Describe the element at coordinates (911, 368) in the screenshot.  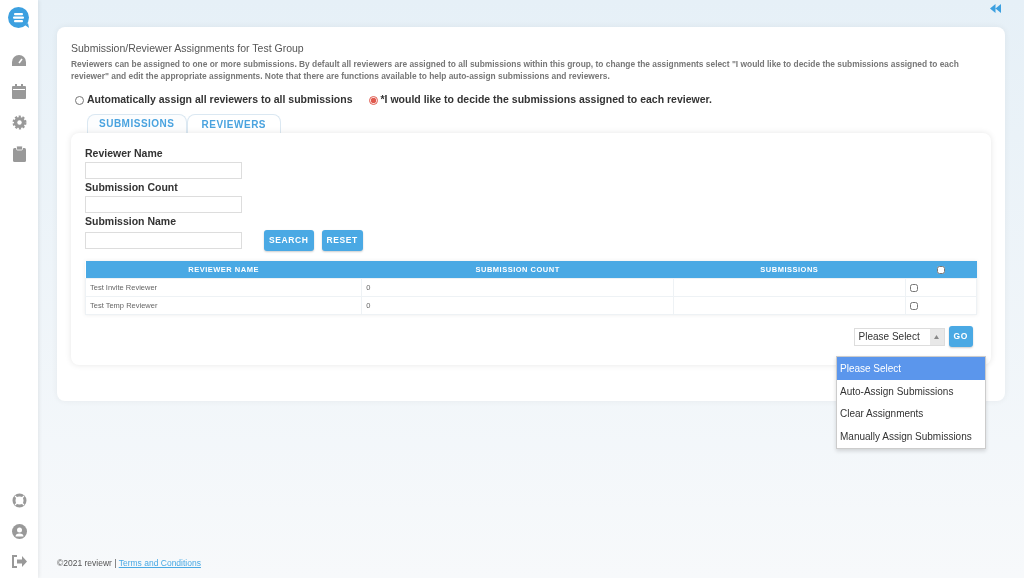
I see `dropdown-option: Please Select` at that location.